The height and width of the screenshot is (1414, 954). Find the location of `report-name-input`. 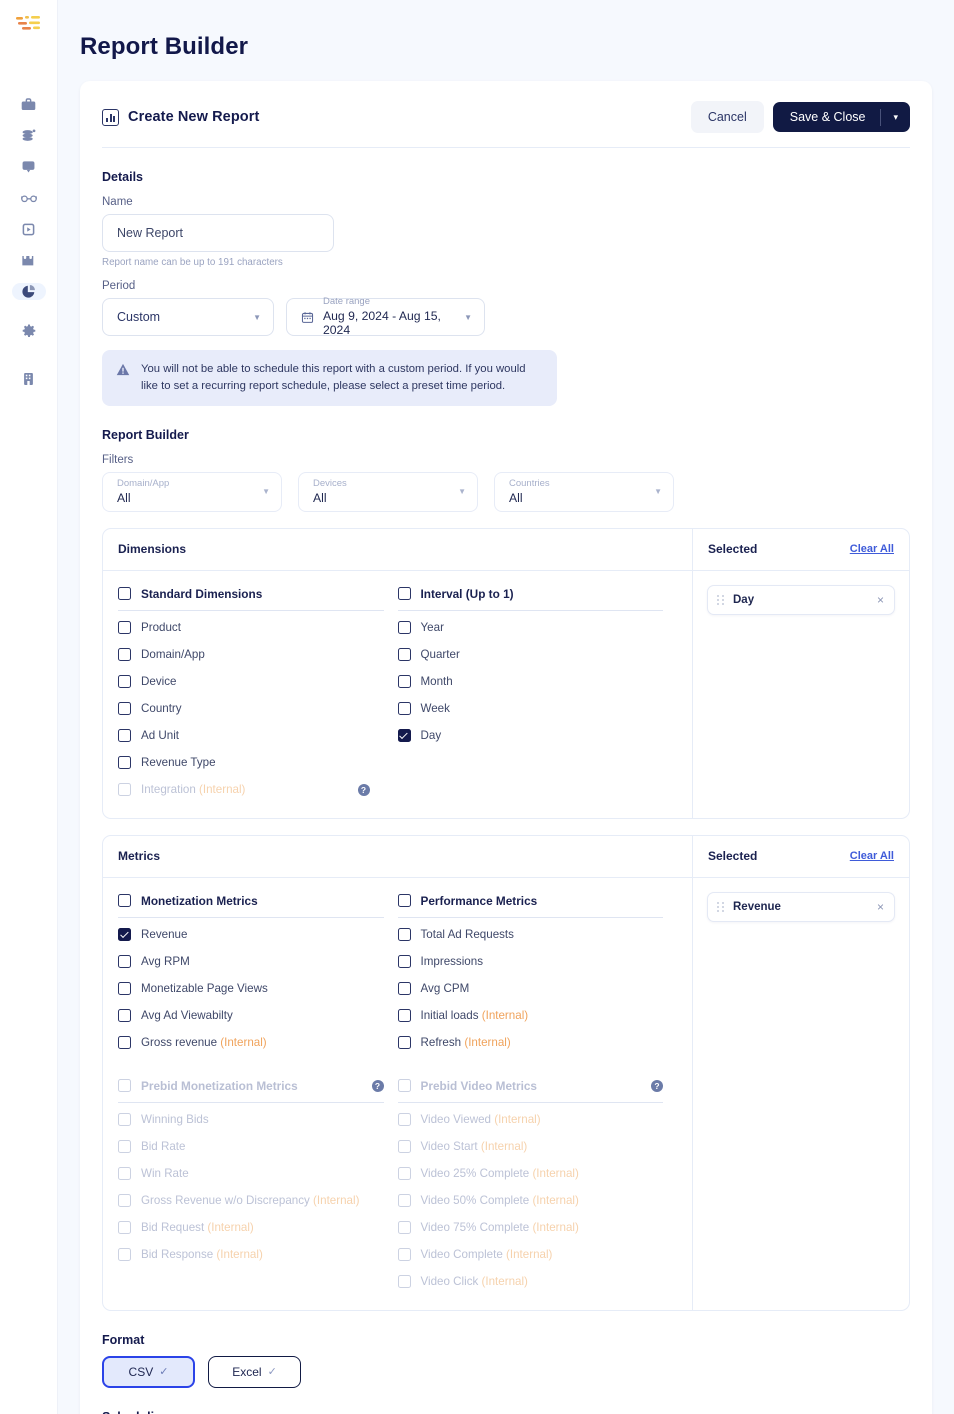

report-name-input is located at coordinates (218, 233).